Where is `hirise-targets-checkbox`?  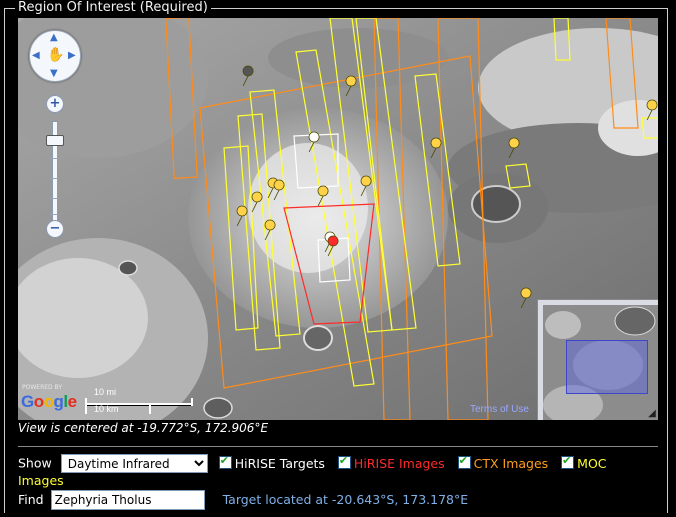
hirise-targets-checkbox is located at coordinates (225, 461).